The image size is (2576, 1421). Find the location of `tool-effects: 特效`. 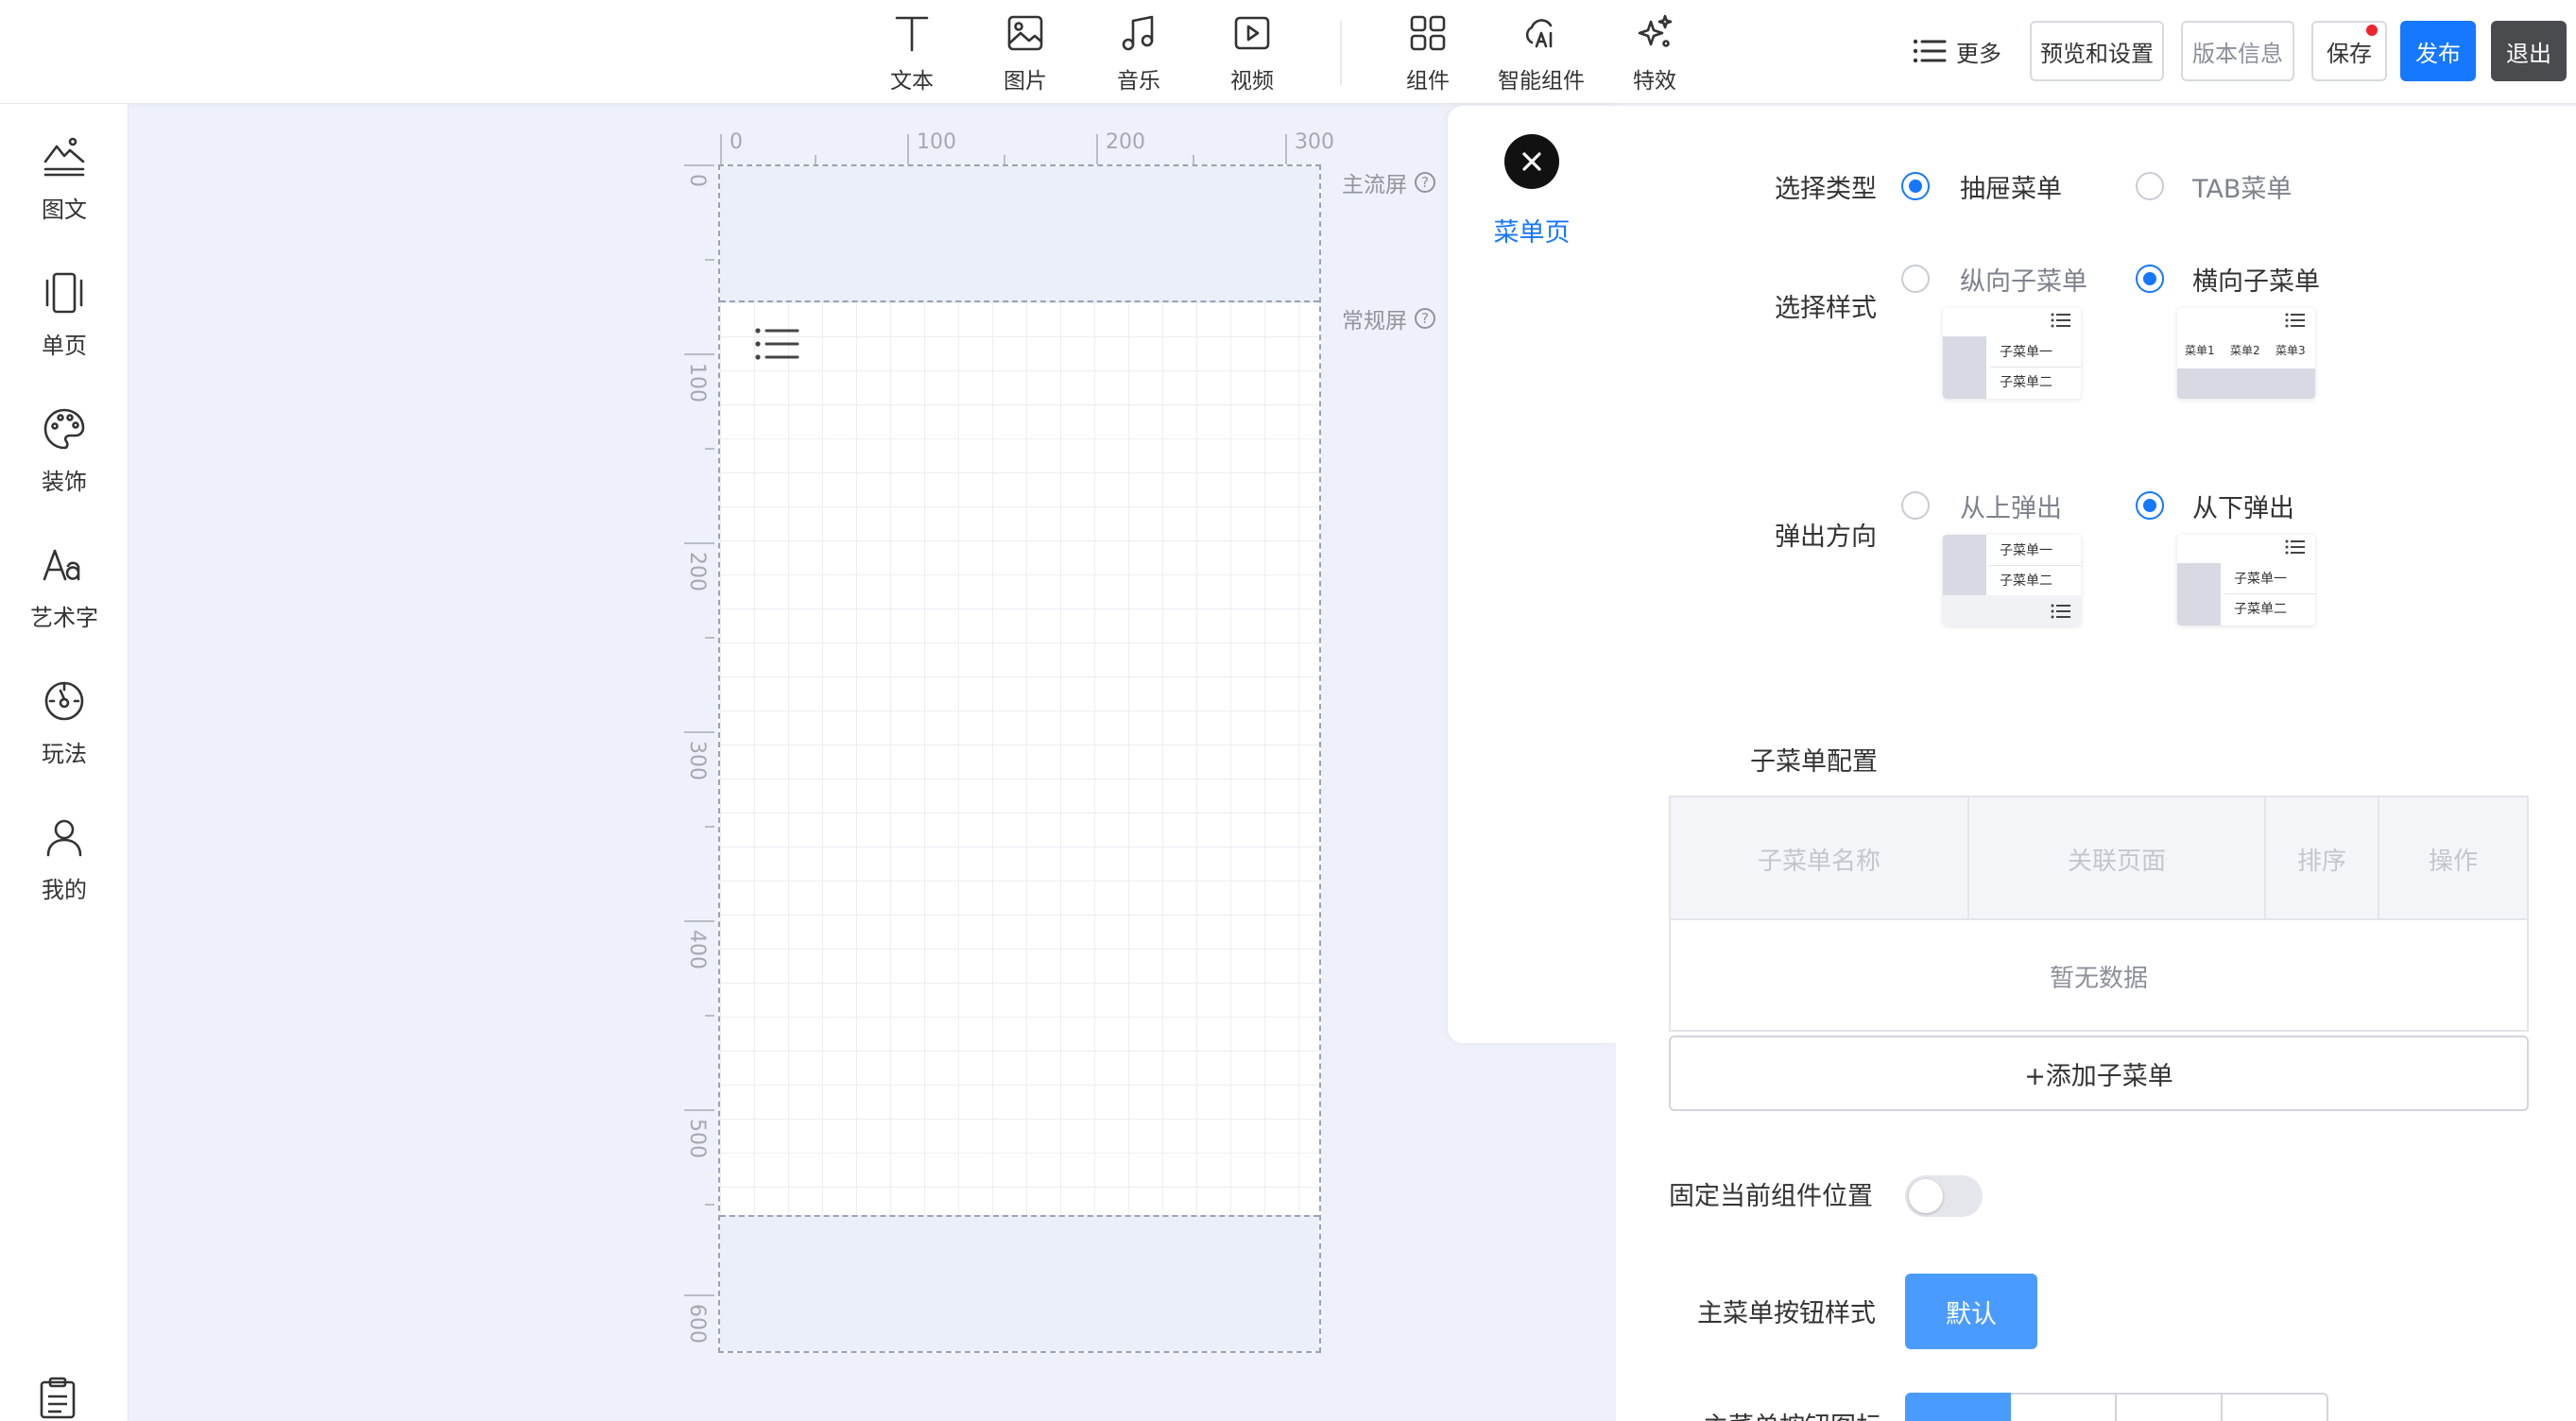

tool-effects: 特效 is located at coordinates (1655, 53).